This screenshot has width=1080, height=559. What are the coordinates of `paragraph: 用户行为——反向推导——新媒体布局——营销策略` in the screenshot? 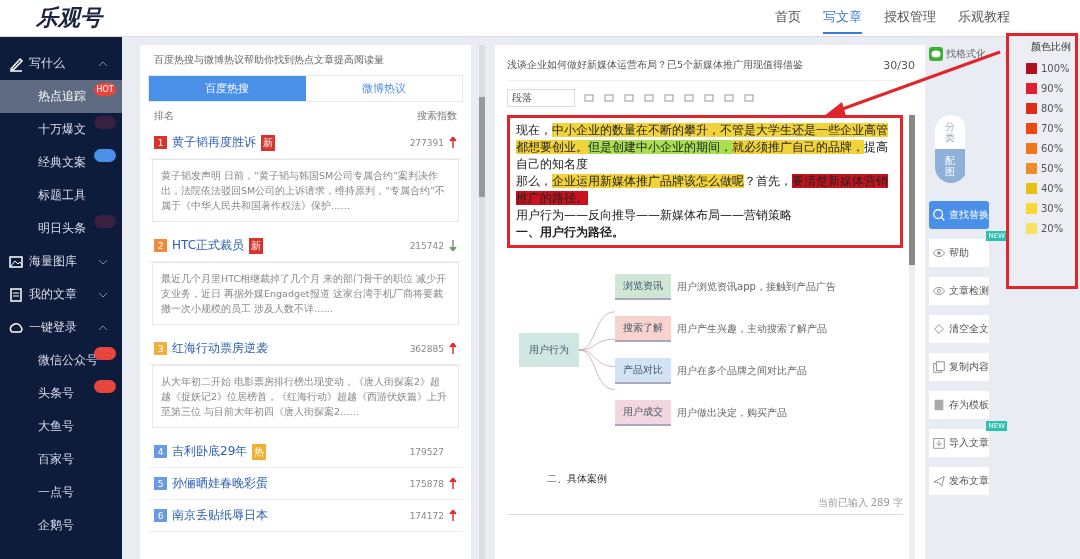 It's located at (654, 215).